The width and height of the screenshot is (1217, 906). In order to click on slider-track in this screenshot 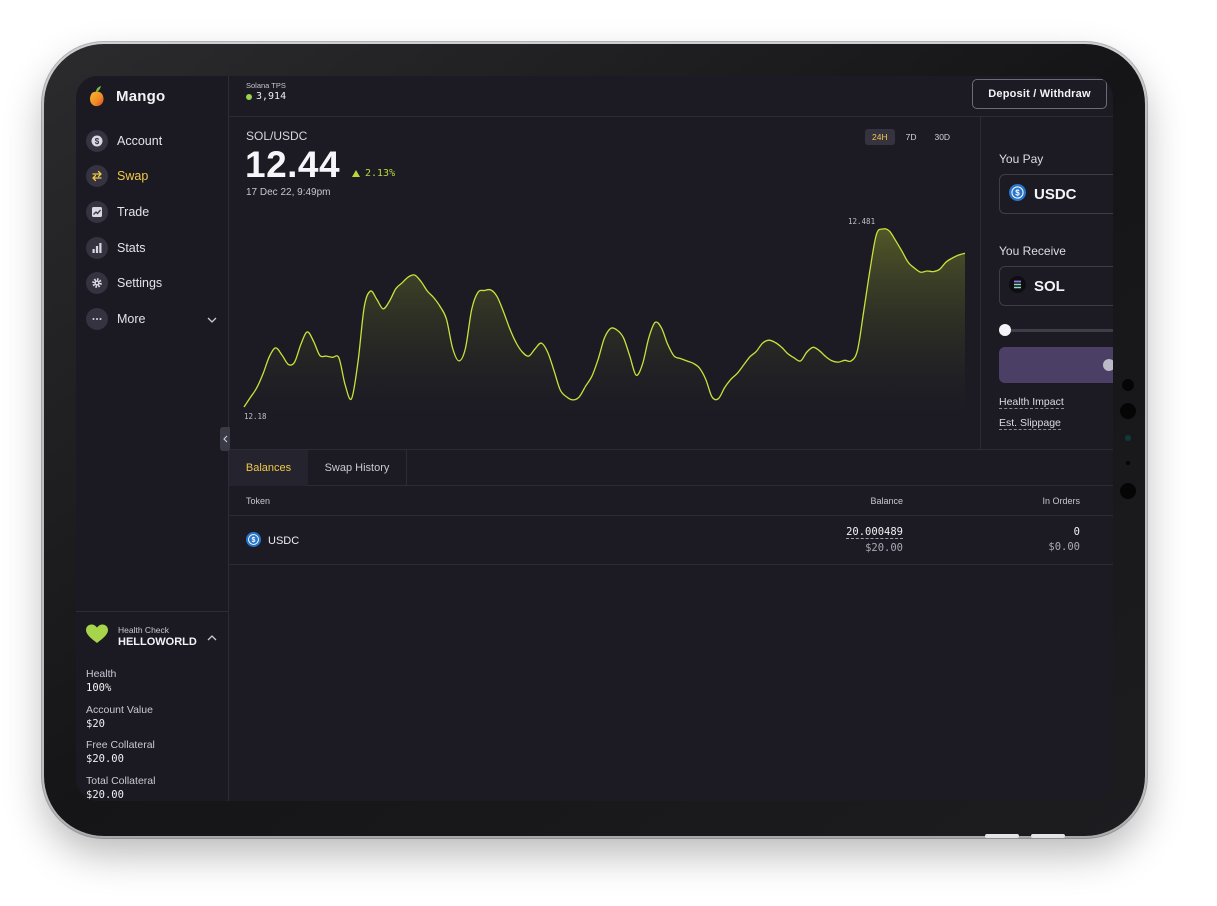, I will do `click(1058, 330)`.